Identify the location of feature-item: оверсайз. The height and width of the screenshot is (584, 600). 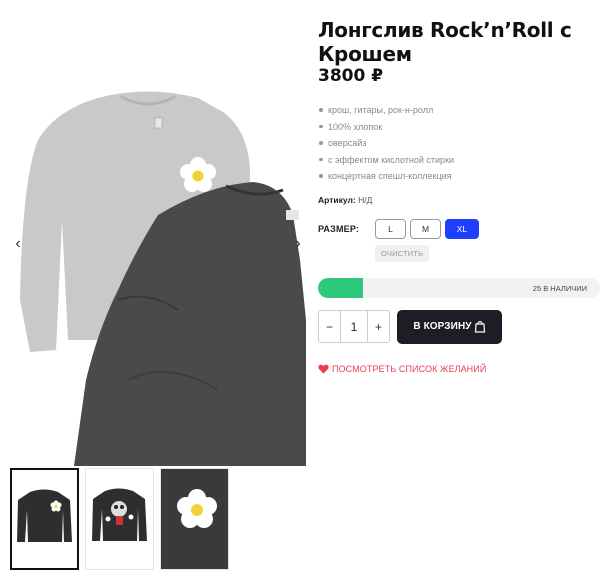
(459, 143).